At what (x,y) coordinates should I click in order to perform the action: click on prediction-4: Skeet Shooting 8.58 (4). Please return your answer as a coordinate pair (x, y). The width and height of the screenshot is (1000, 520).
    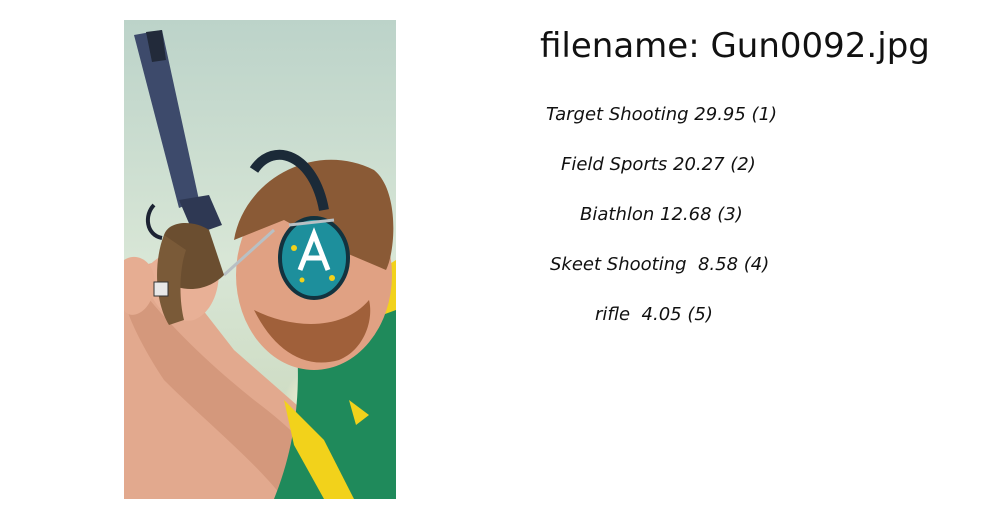
    Looking at the image, I should click on (660, 264).